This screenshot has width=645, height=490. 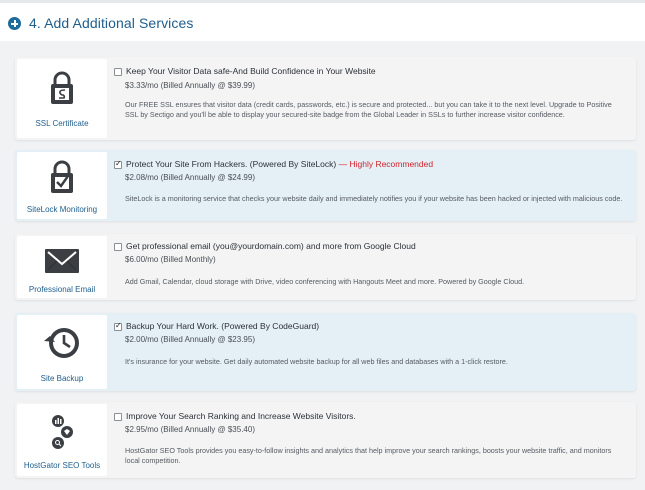 What do you see at coordinates (170, 259) in the screenshot?
I see `service-price: $6.00/mo (Billed Monthly)` at bounding box center [170, 259].